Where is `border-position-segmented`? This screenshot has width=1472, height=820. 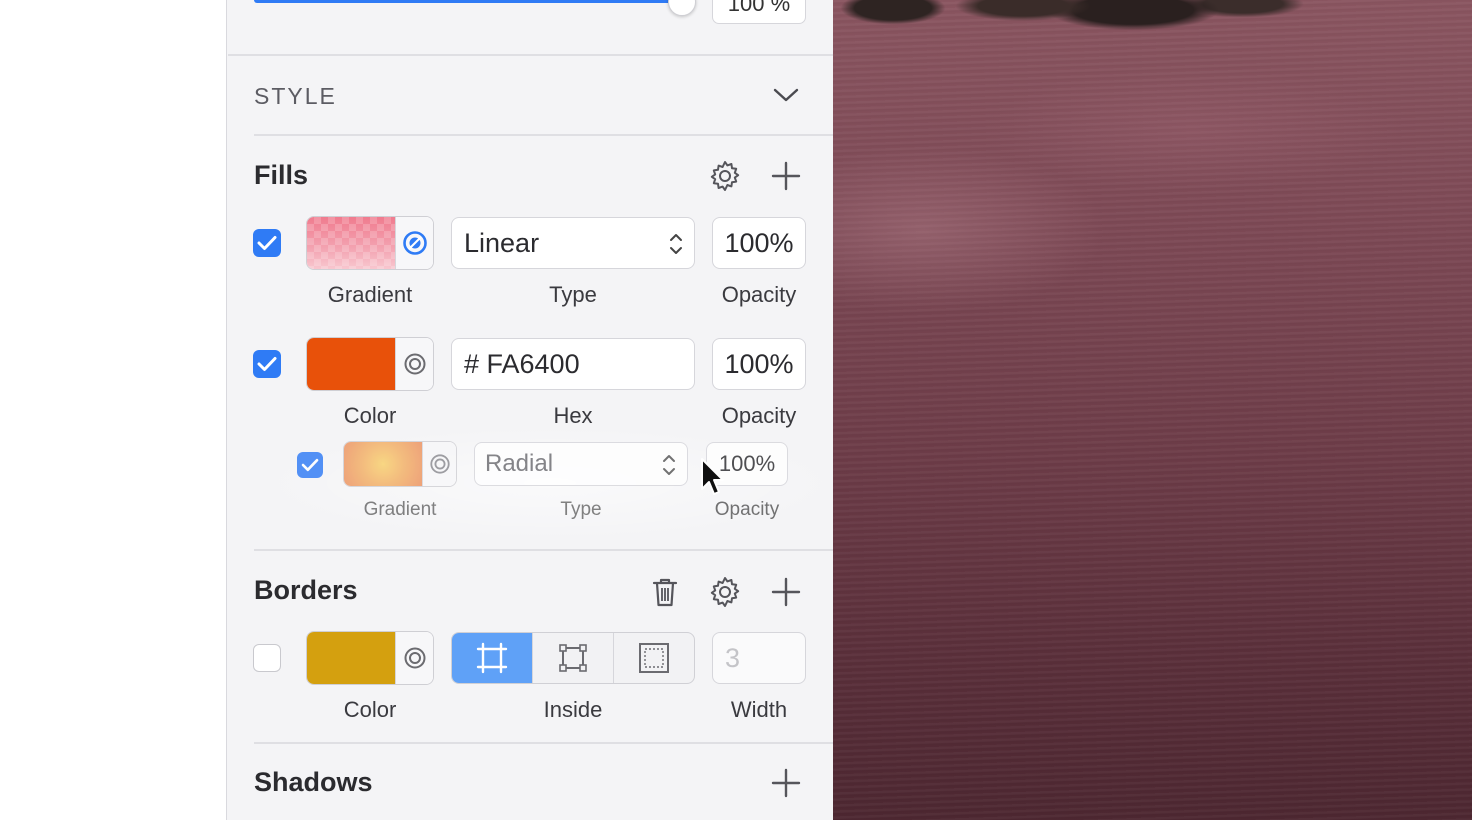 border-position-segmented is located at coordinates (573, 658).